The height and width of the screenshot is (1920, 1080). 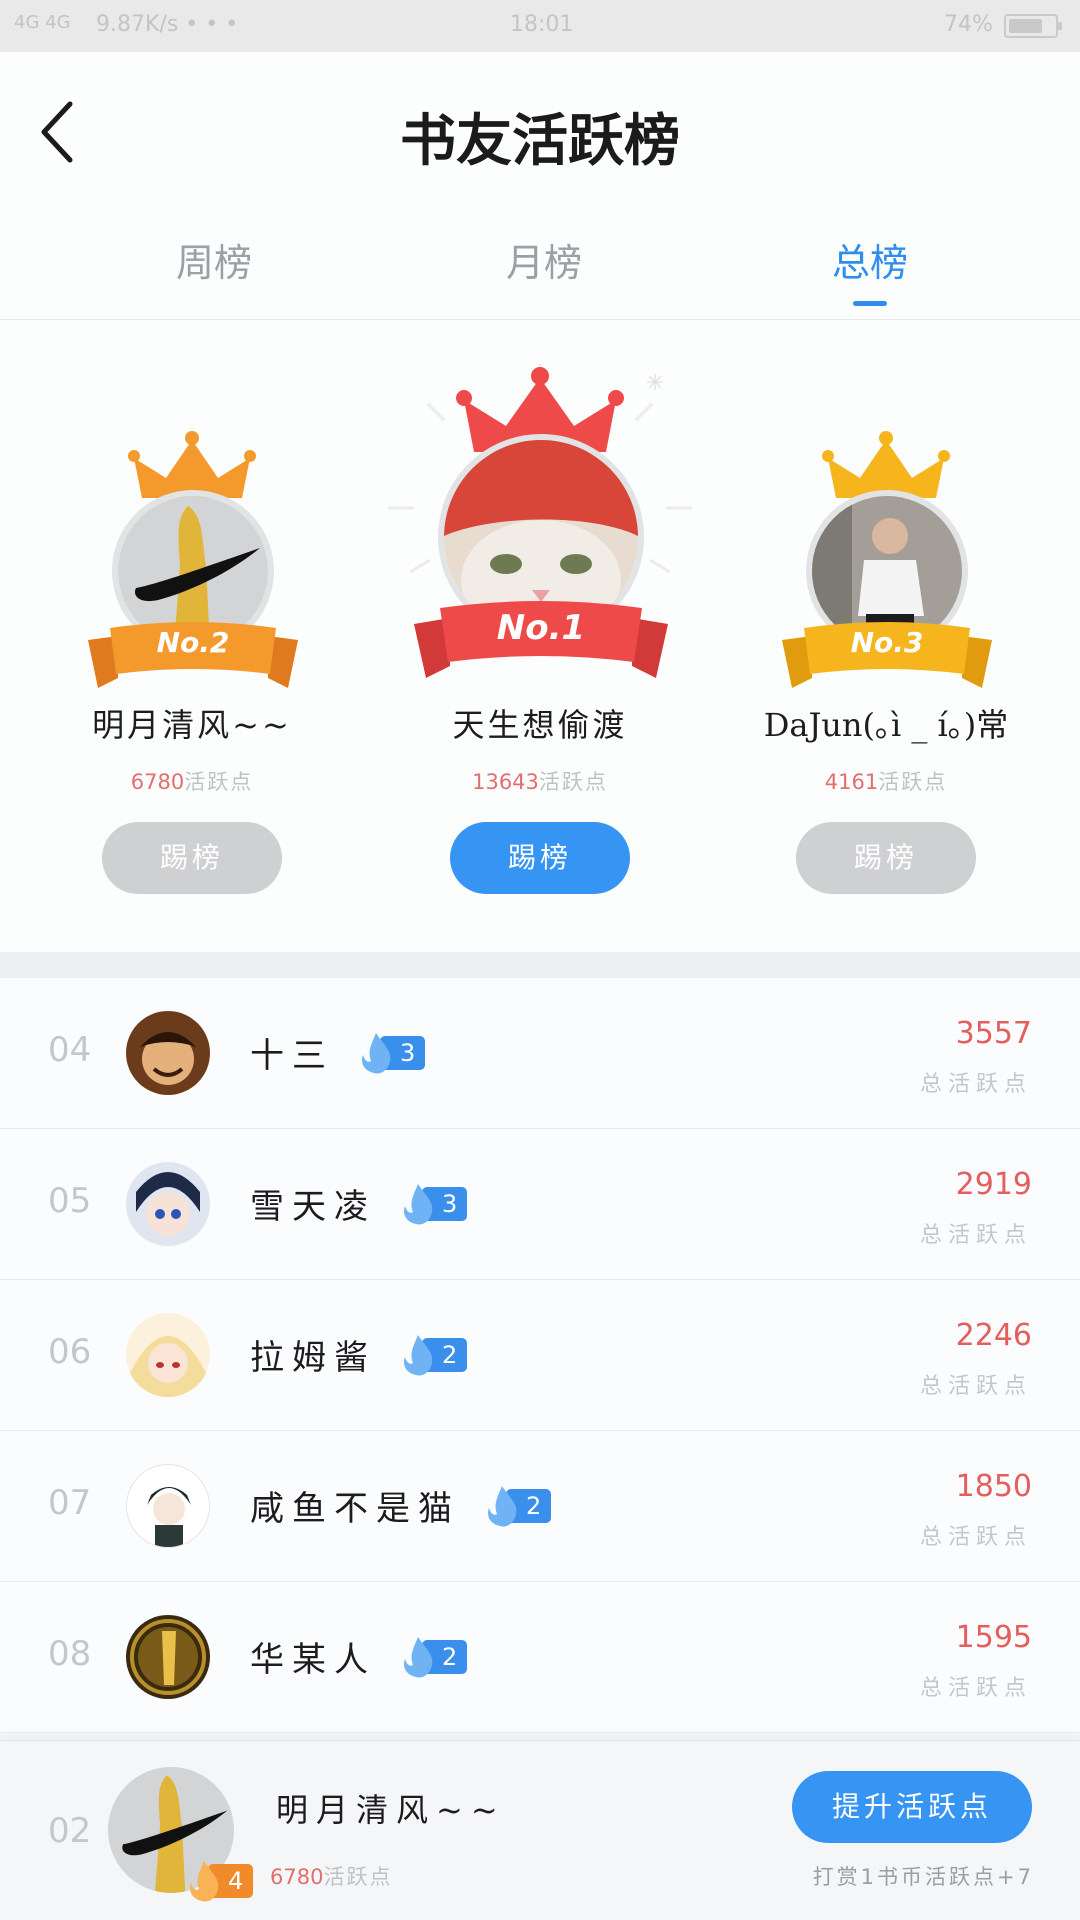 I want to click on level-badge: 4, so click(x=220, y=1881).